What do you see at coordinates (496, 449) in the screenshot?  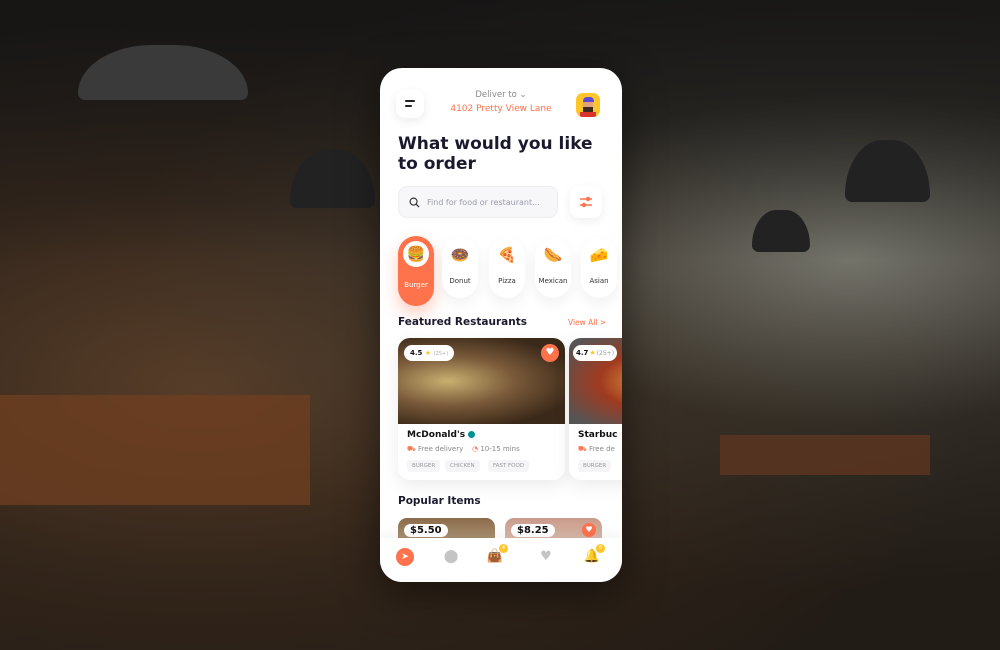 I see `delivery-time: ◔ 10-15 mins` at bounding box center [496, 449].